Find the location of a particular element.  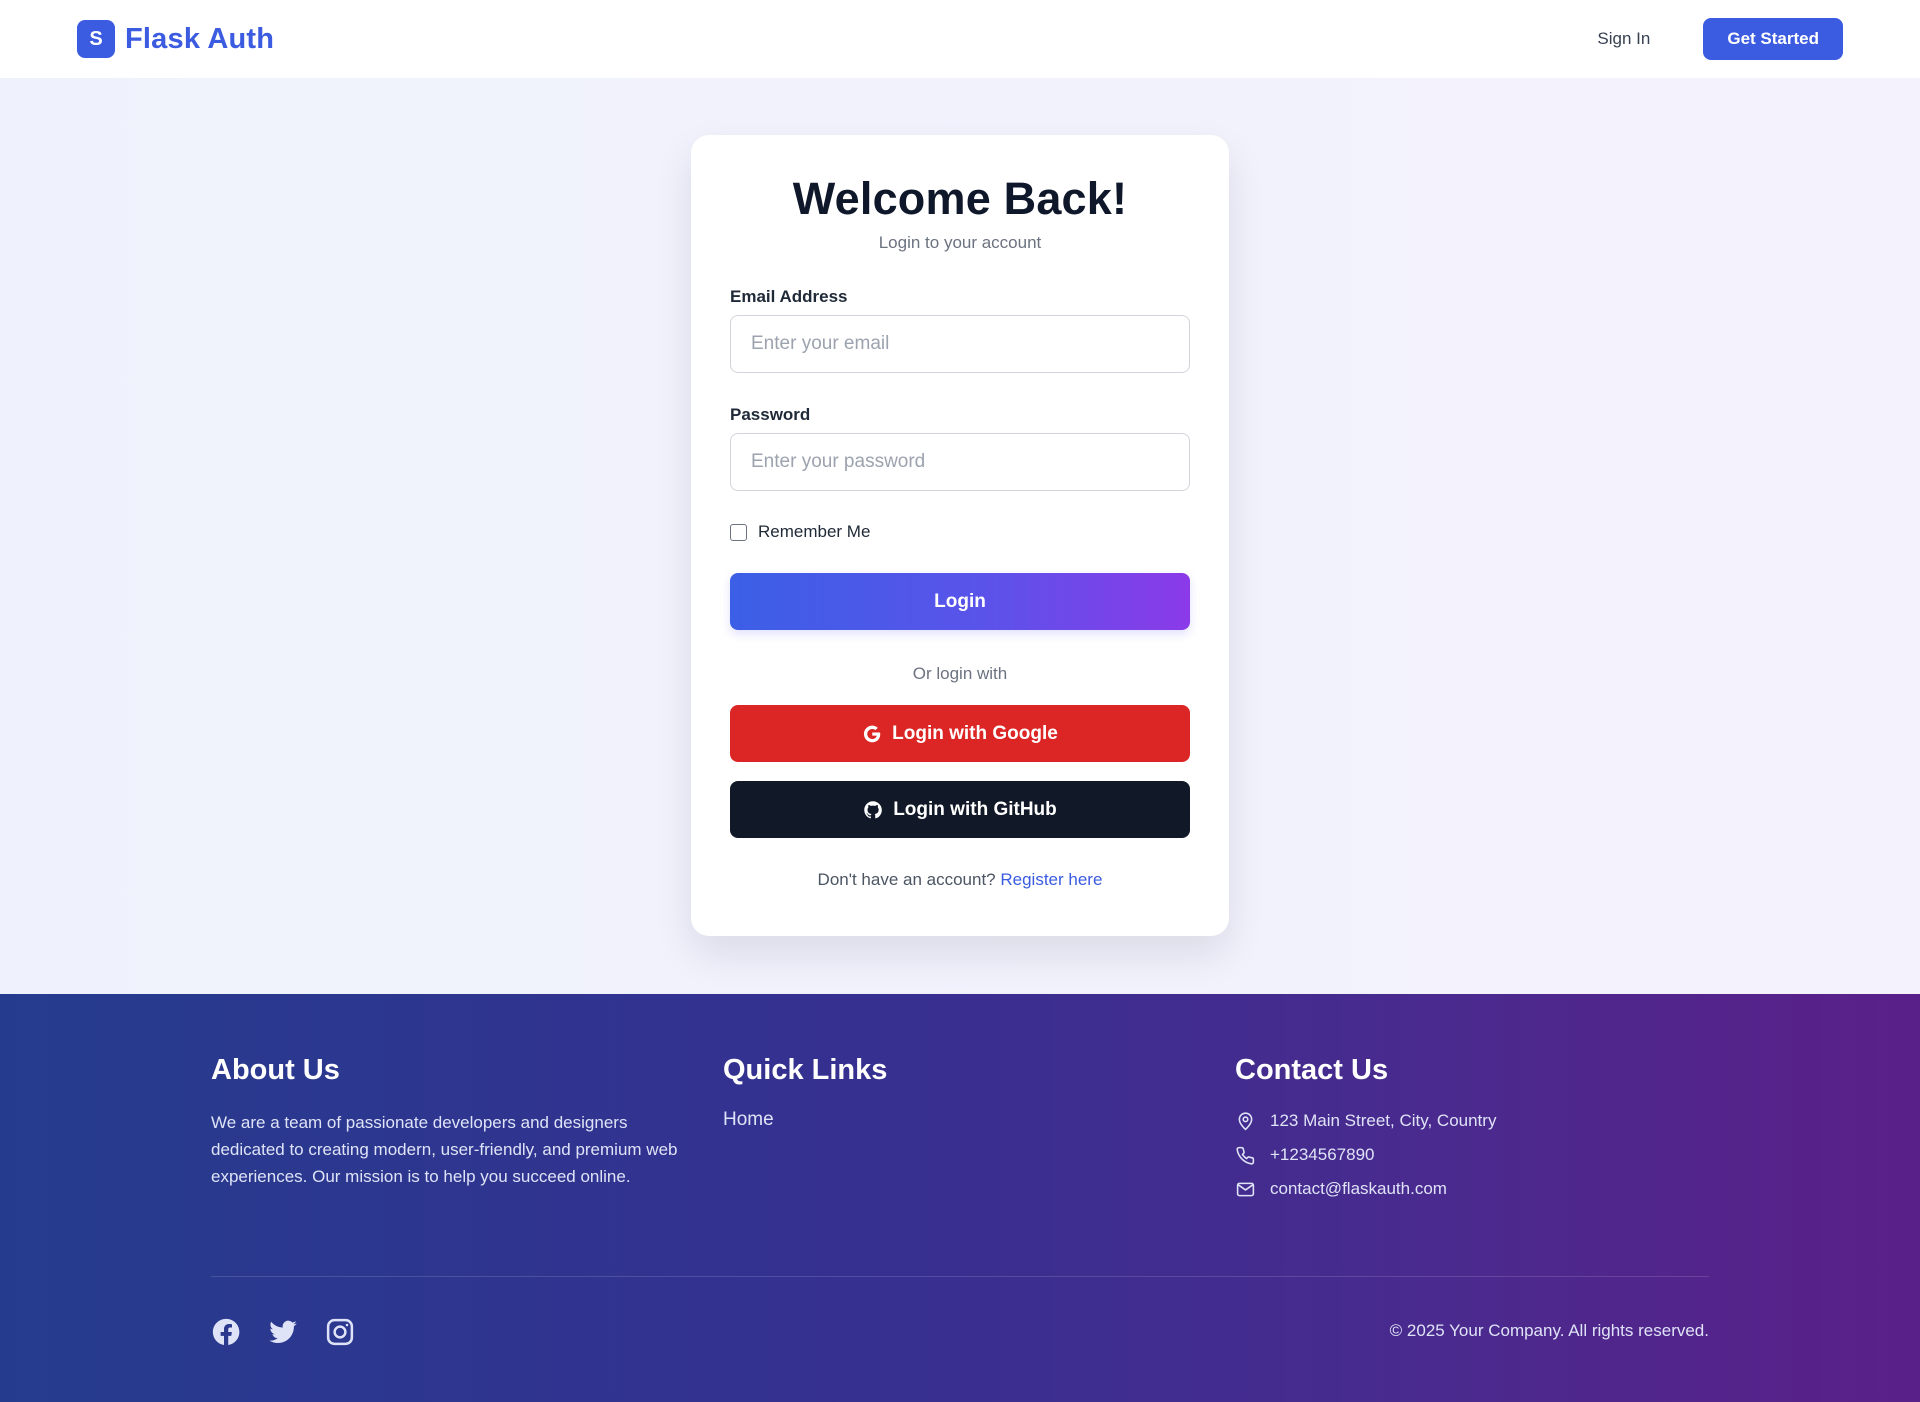

contact-email-text: contact@flaskauth.com is located at coordinates (1358, 1188).